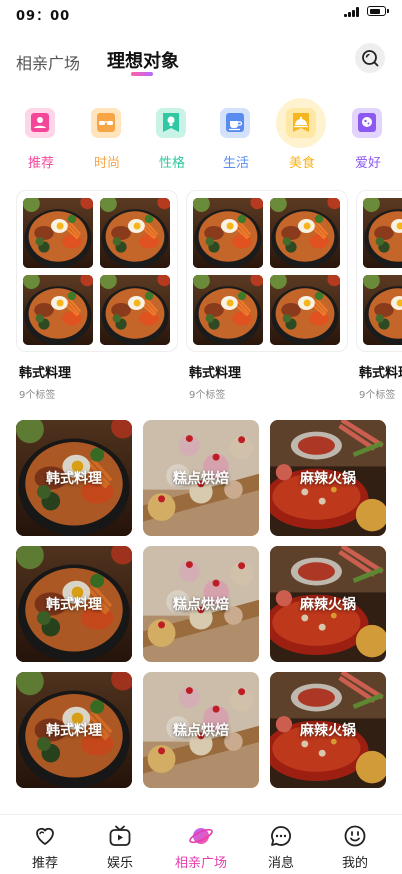 This screenshot has width=402, height=874. Describe the element at coordinates (355, 836) in the screenshot. I see `smiley-icon` at that location.